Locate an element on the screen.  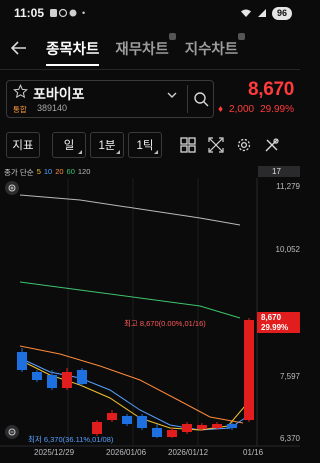
y-tick-label: 11,279 is located at coordinates (288, 186).